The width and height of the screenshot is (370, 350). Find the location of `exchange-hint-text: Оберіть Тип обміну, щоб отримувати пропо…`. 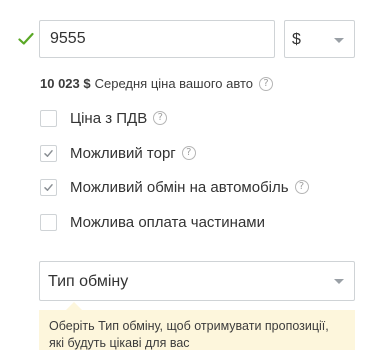

exchange-hint-text: Оберіть Тип обміну, щоб отримувати пропо… is located at coordinates (189, 334).